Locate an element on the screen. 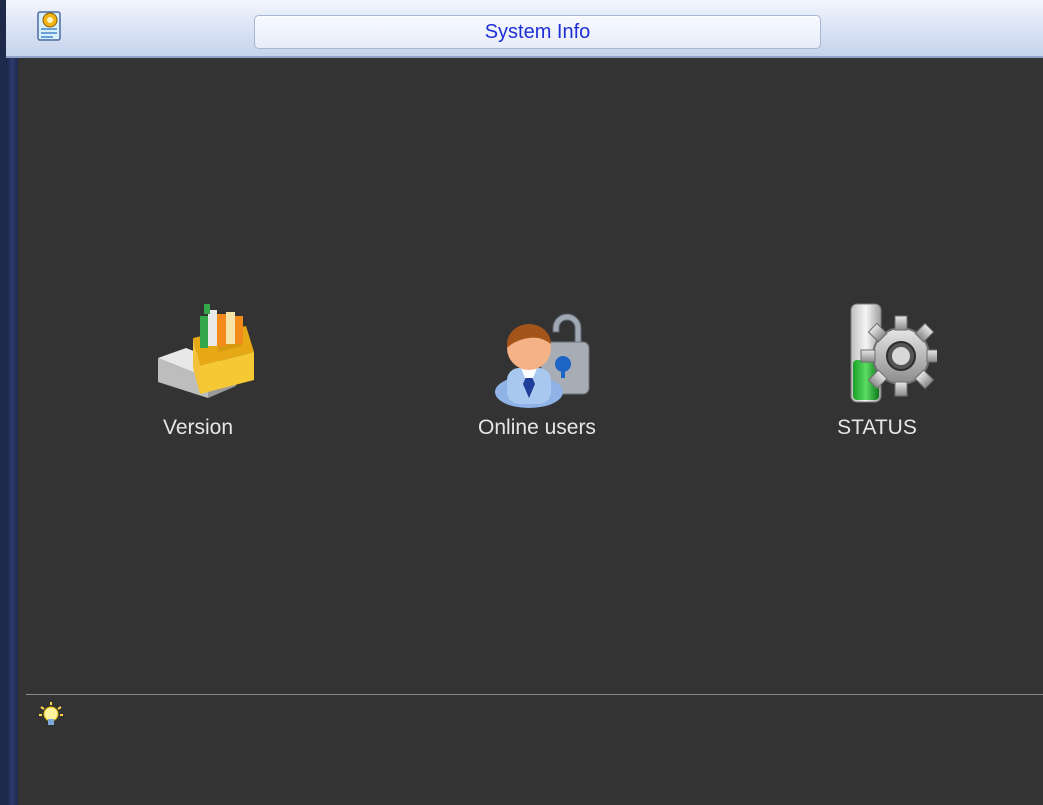 This screenshot has width=1043, height=805. menu-item-online-users: Online users is located at coordinates (537, 373).